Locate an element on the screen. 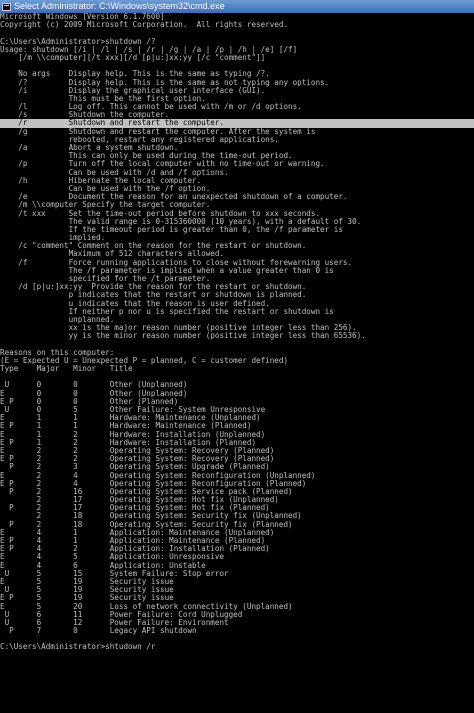 The width and height of the screenshot is (474, 713). console-line: P 7 0 Legacy API shutdown is located at coordinates (98, 631).